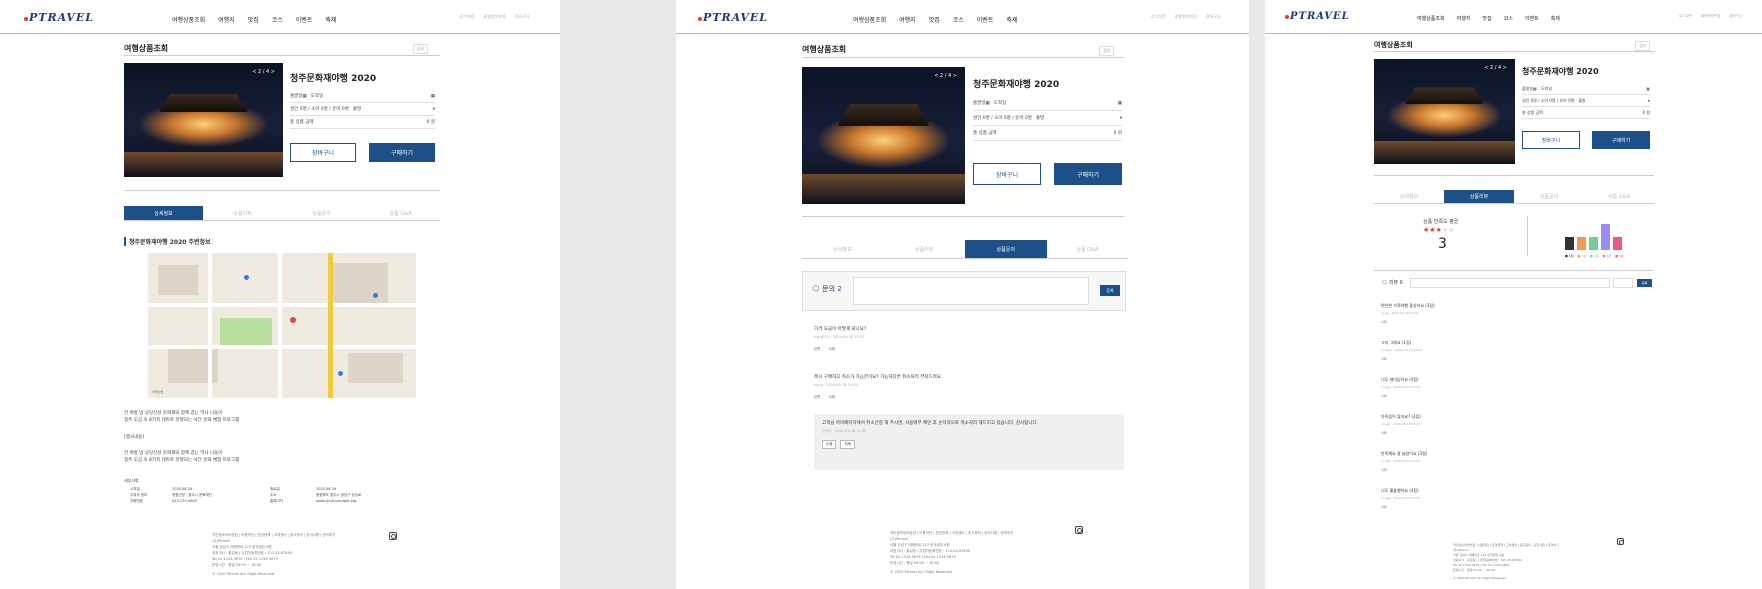 The width and height of the screenshot is (1762, 589). Describe the element at coordinates (1594, 256) in the screenshot. I see `legend-item: 3점` at that location.